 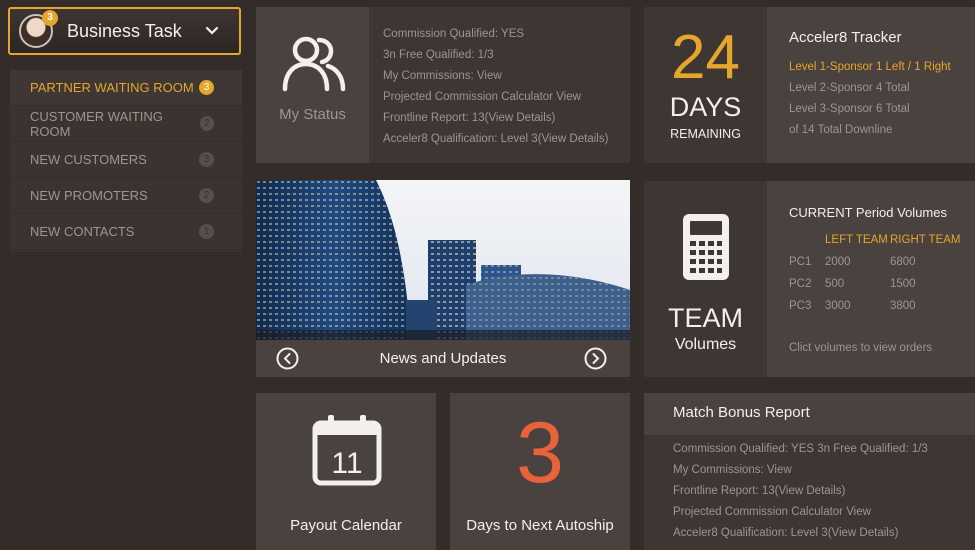 What do you see at coordinates (849, 88) in the screenshot?
I see `acceler8-level-2: Level 2-Sponsor 4 Total` at bounding box center [849, 88].